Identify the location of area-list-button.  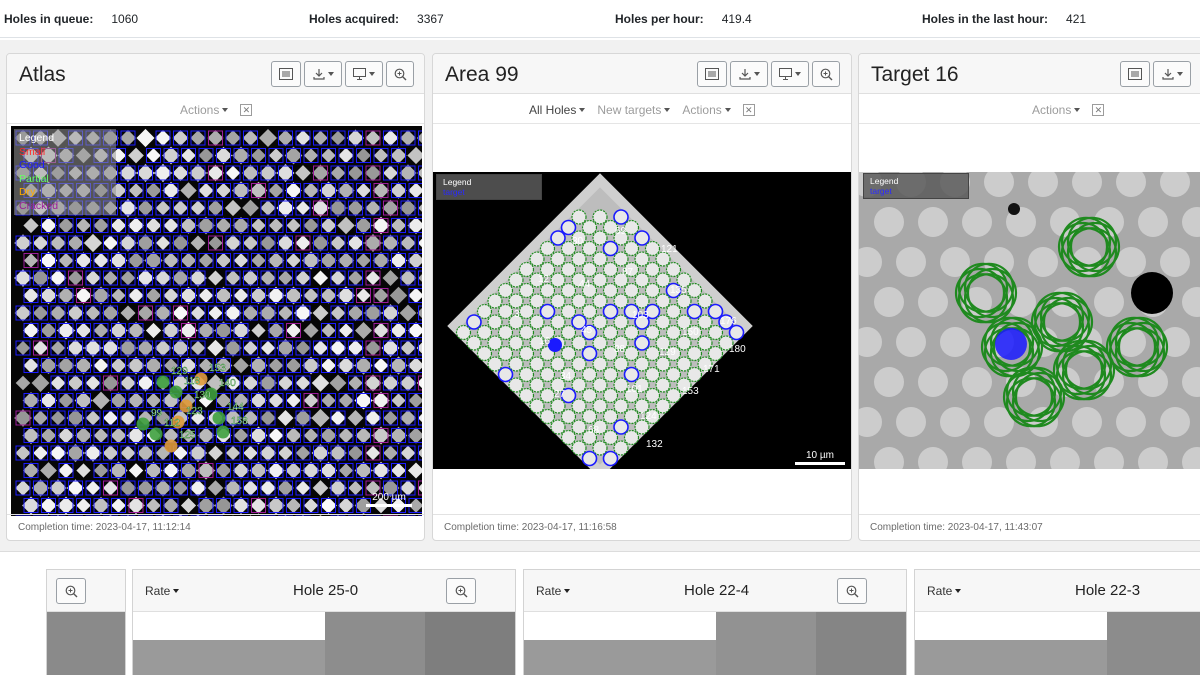
(712, 74).